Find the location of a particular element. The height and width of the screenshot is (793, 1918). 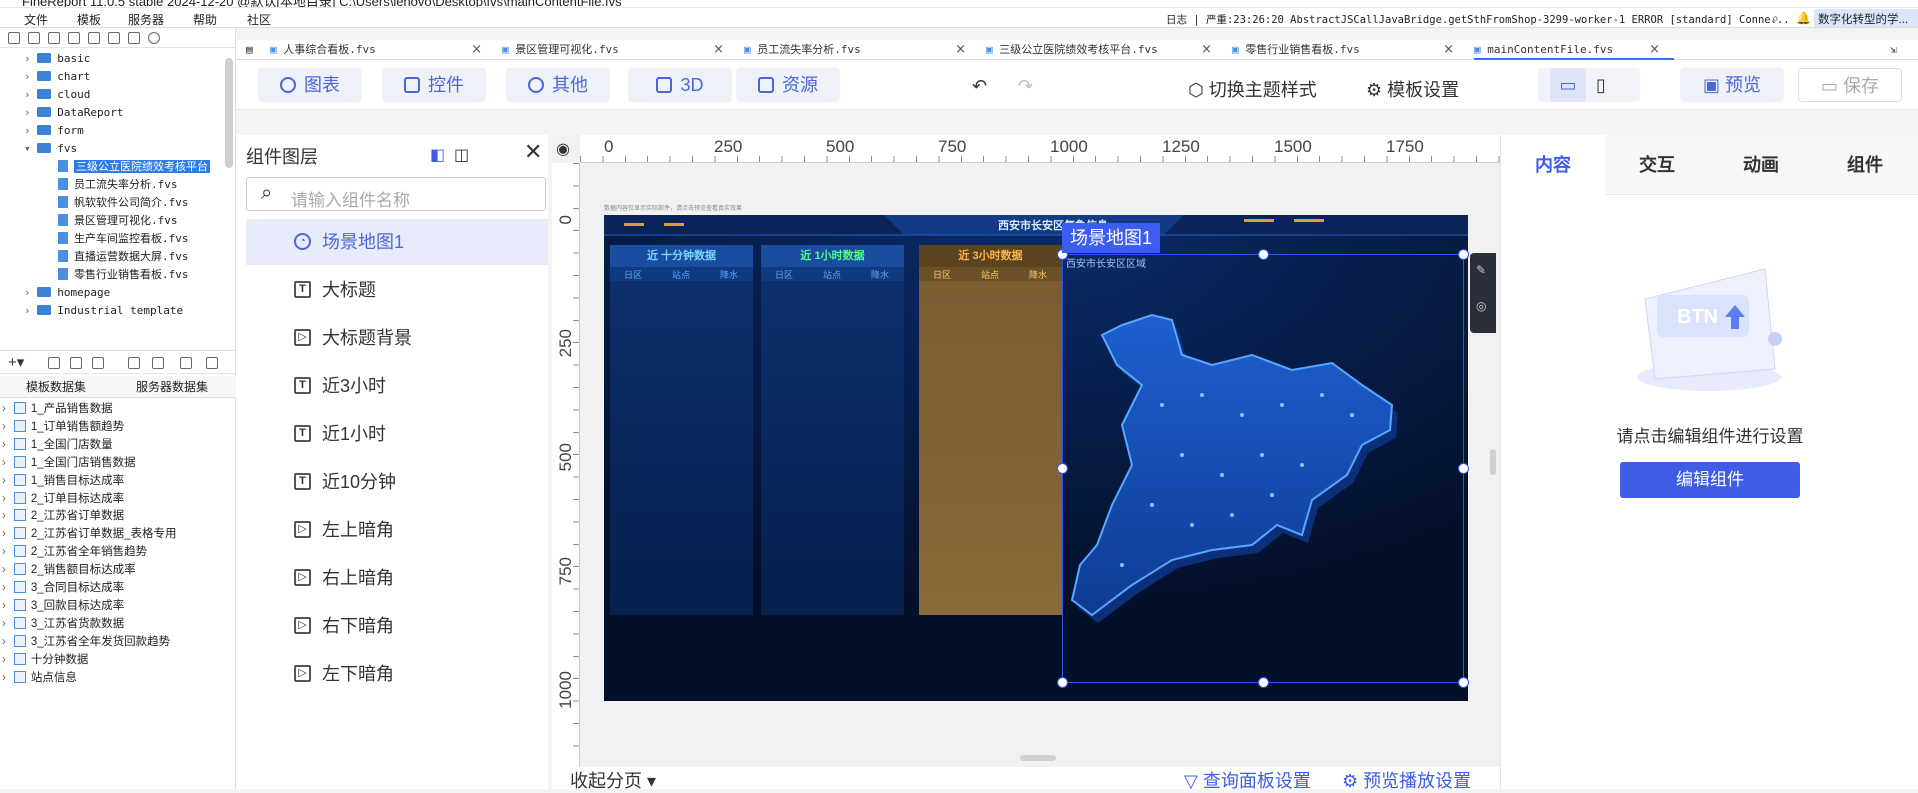

dataset-item: › 2_订单目标达成率 is located at coordinates (63, 499).